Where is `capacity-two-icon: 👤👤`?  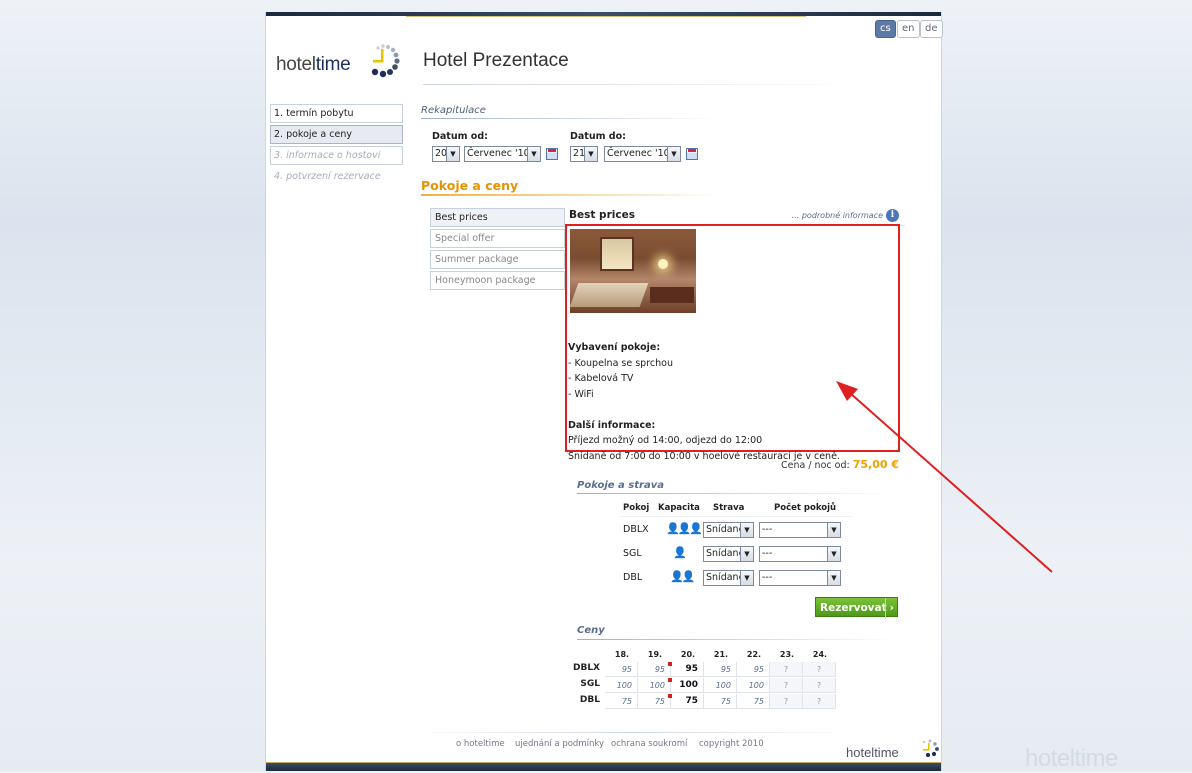
capacity-two-icon: 👤👤 is located at coordinates (682, 576).